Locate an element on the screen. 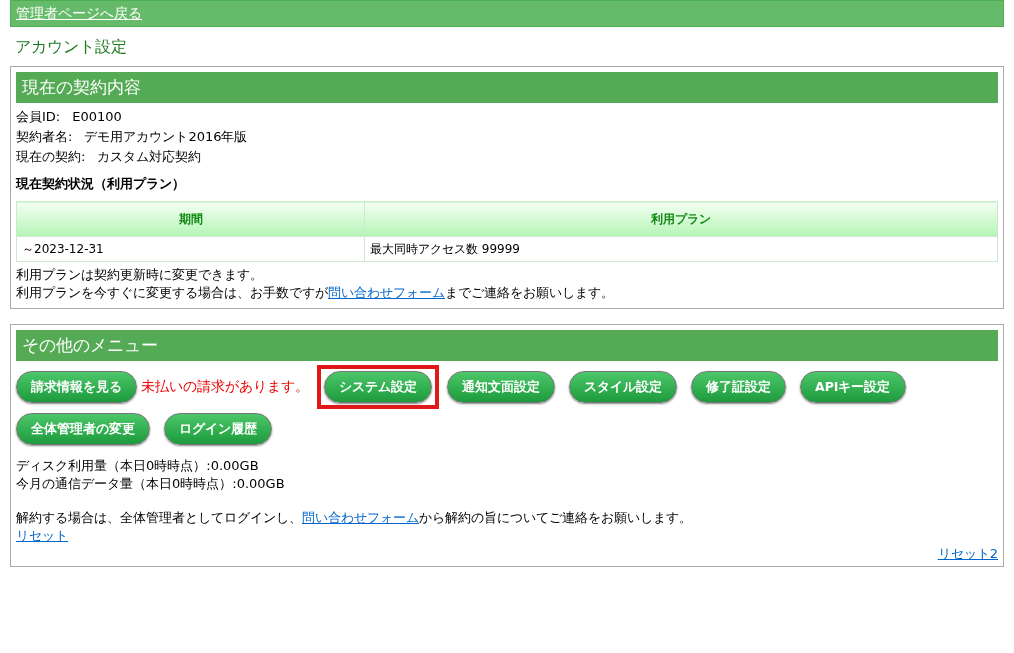 The image size is (1014, 653). note-text: 利用プランは契約更新時に変更できます。 is located at coordinates (140, 275).